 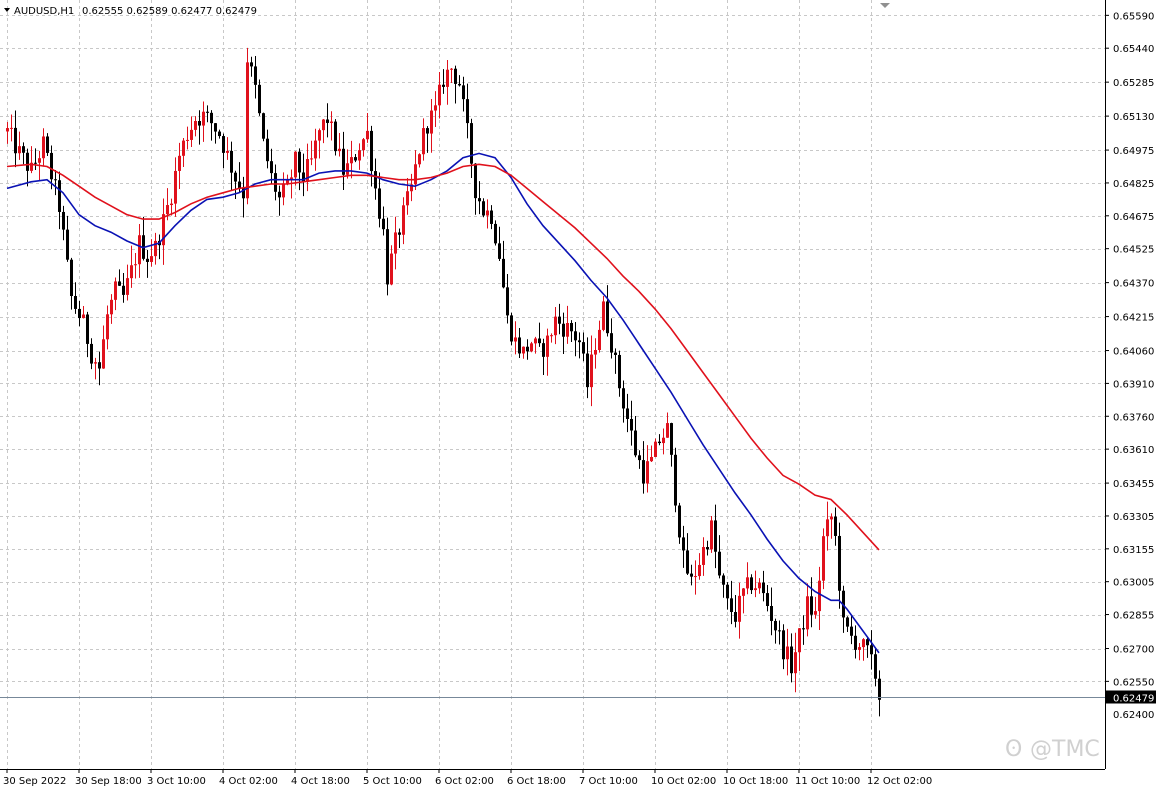 What do you see at coordinates (1133, 49) in the screenshot?
I see `y-tick-label: 0.65440` at bounding box center [1133, 49].